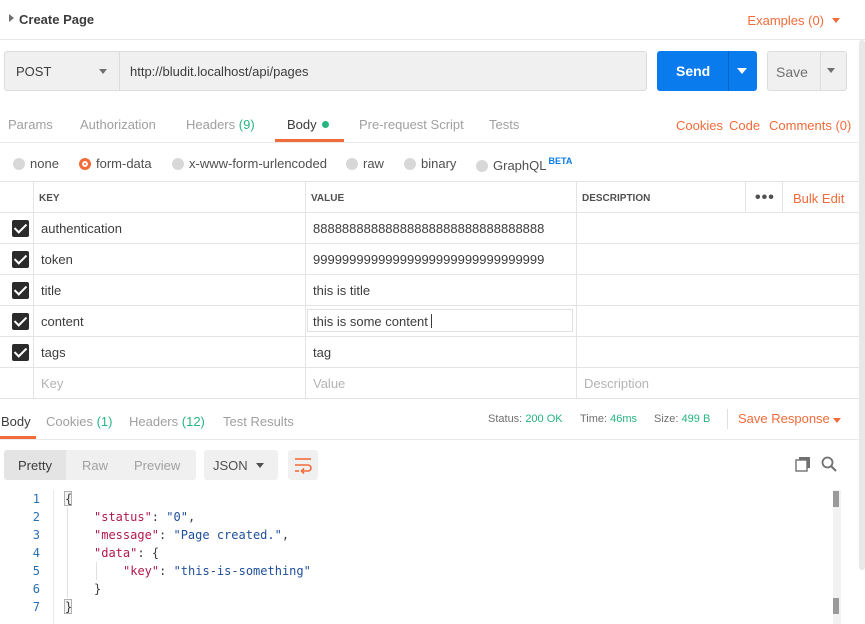 The width and height of the screenshot is (865, 624). What do you see at coordinates (699, 125) in the screenshot?
I see `cookies-link: Cookies` at bounding box center [699, 125].